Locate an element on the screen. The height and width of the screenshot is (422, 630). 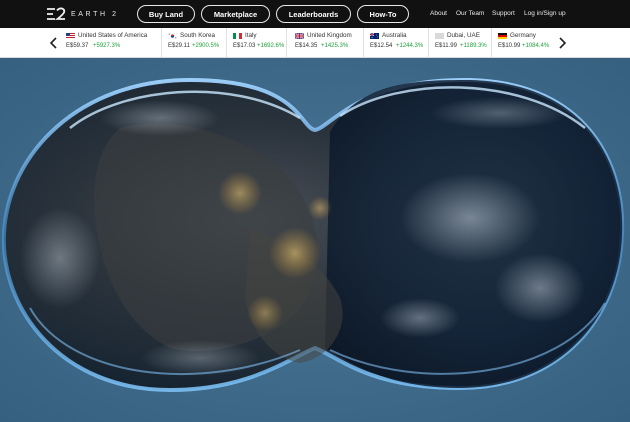
ticker-country-name: South Korea is located at coordinates (198, 35).